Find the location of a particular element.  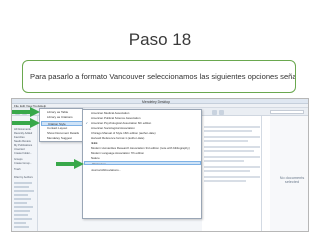

document-meta-column is located at coordinates (266, 173).